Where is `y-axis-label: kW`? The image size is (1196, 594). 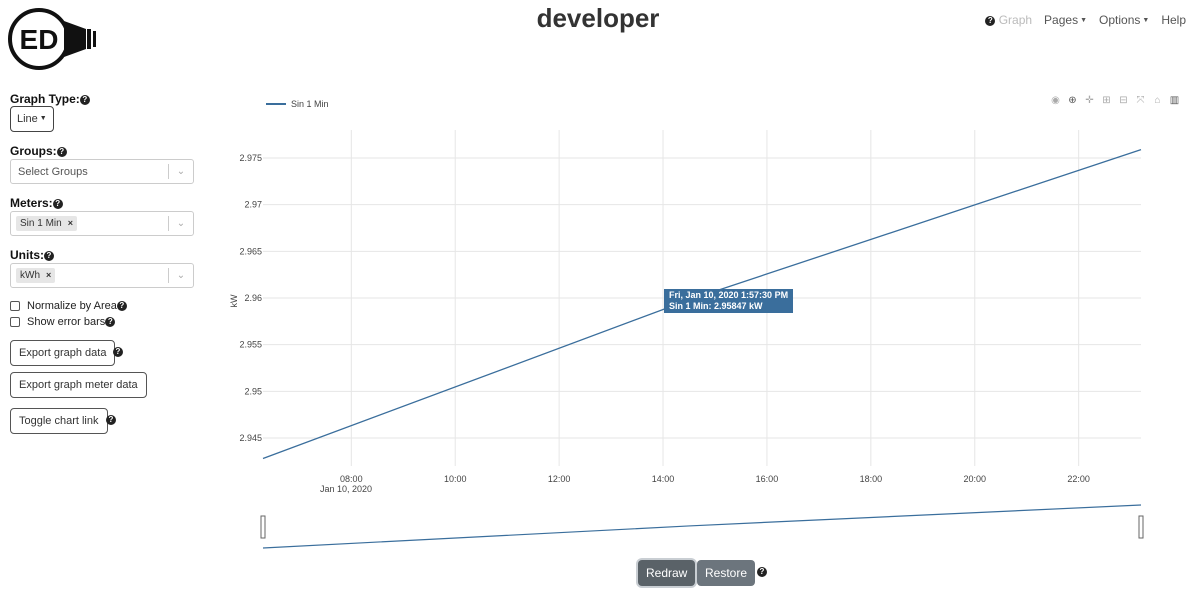 y-axis-label: kW is located at coordinates (234, 301).